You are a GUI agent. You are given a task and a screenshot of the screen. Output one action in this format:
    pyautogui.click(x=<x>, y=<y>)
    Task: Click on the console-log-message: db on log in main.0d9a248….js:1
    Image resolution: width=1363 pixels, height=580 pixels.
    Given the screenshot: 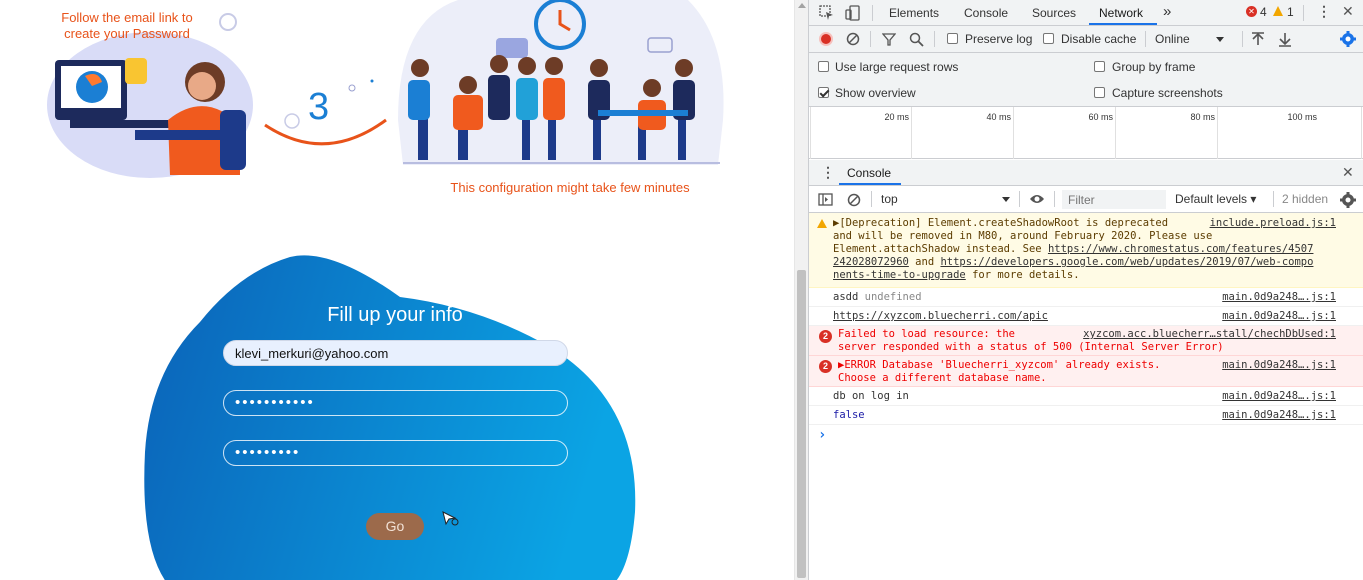 What is the action you would take?
    pyautogui.click(x=1086, y=396)
    